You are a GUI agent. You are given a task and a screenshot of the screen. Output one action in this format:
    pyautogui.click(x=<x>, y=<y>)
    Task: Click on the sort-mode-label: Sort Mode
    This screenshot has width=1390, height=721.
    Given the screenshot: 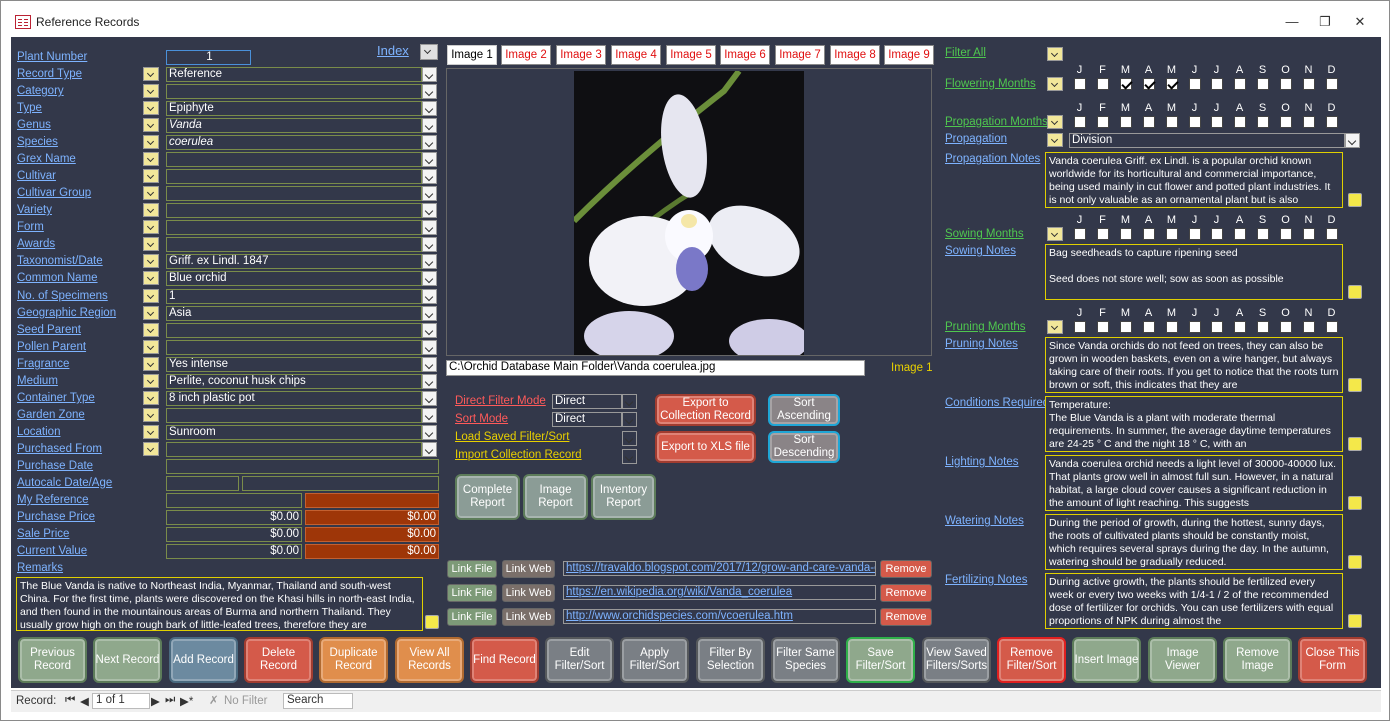 What is the action you would take?
    pyautogui.click(x=481, y=419)
    